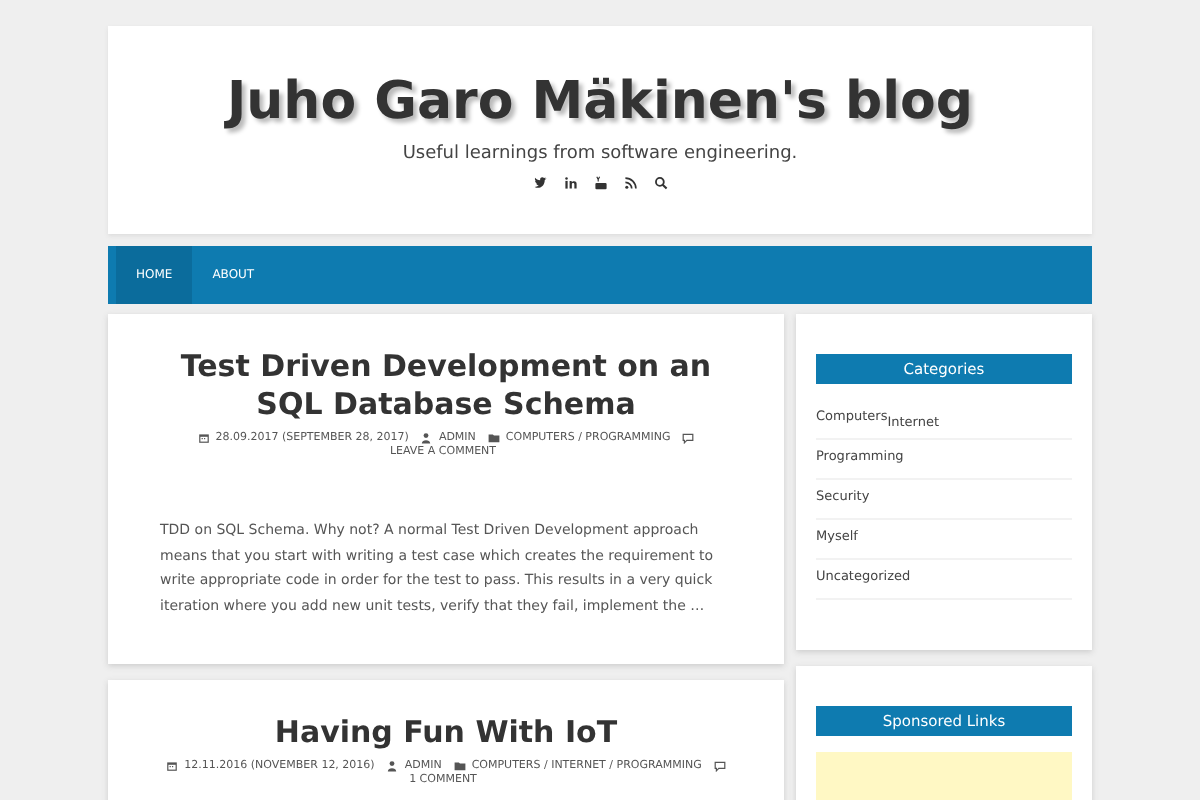 The width and height of the screenshot is (1200, 800). What do you see at coordinates (600, 102) in the screenshot?
I see `site-title: Juho Garo Mäkinen's blog` at bounding box center [600, 102].